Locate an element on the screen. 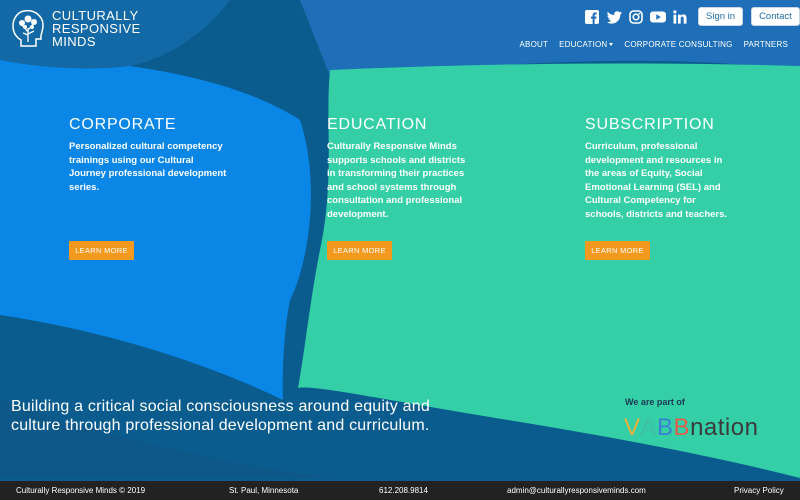  subscription-learn-more-button: LEARN MORE is located at coordinates (617, 250).